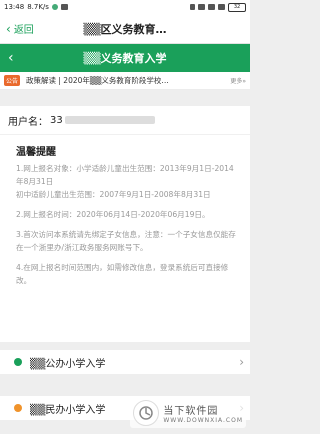 This screenshot has height=434, width=320. I want to click on notice-bar: 公告 政策解读 | 2020年▒▒义务教育阶段学校… 更多», so click(125, 81).